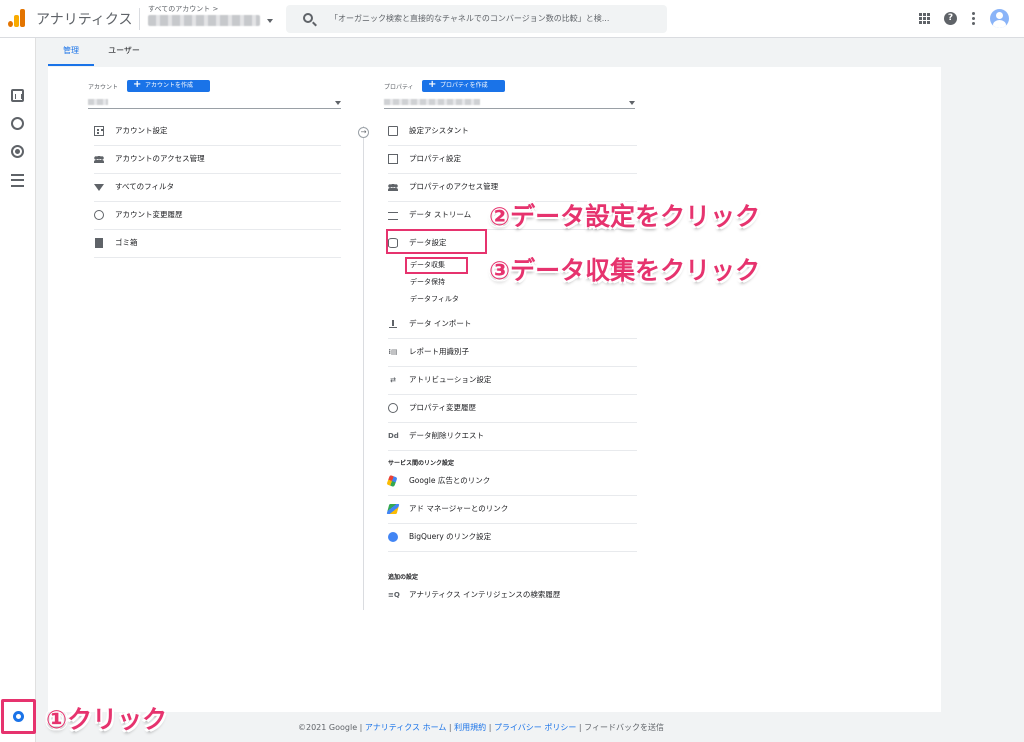 The image size is (1024, 742). I want to click on account-item: アカウント設定, so click(217, 131).